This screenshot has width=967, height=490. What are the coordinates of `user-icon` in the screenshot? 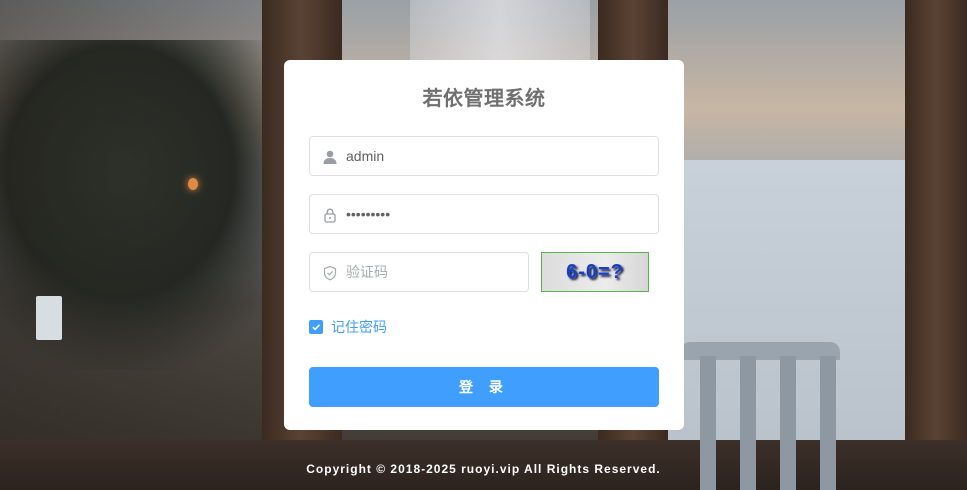 It's located at (330, 157).